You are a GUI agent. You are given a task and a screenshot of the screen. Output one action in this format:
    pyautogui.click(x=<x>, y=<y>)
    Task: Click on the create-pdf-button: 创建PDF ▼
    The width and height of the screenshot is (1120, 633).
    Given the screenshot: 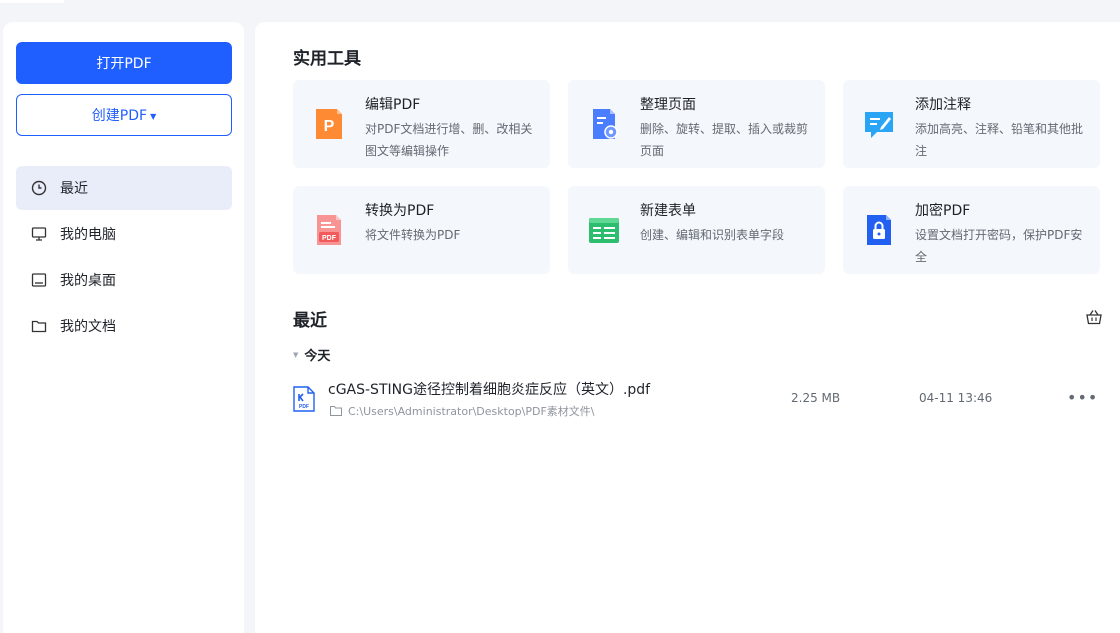 What is the action you would take?
    pyautogui.click(x=124, y=115)
    